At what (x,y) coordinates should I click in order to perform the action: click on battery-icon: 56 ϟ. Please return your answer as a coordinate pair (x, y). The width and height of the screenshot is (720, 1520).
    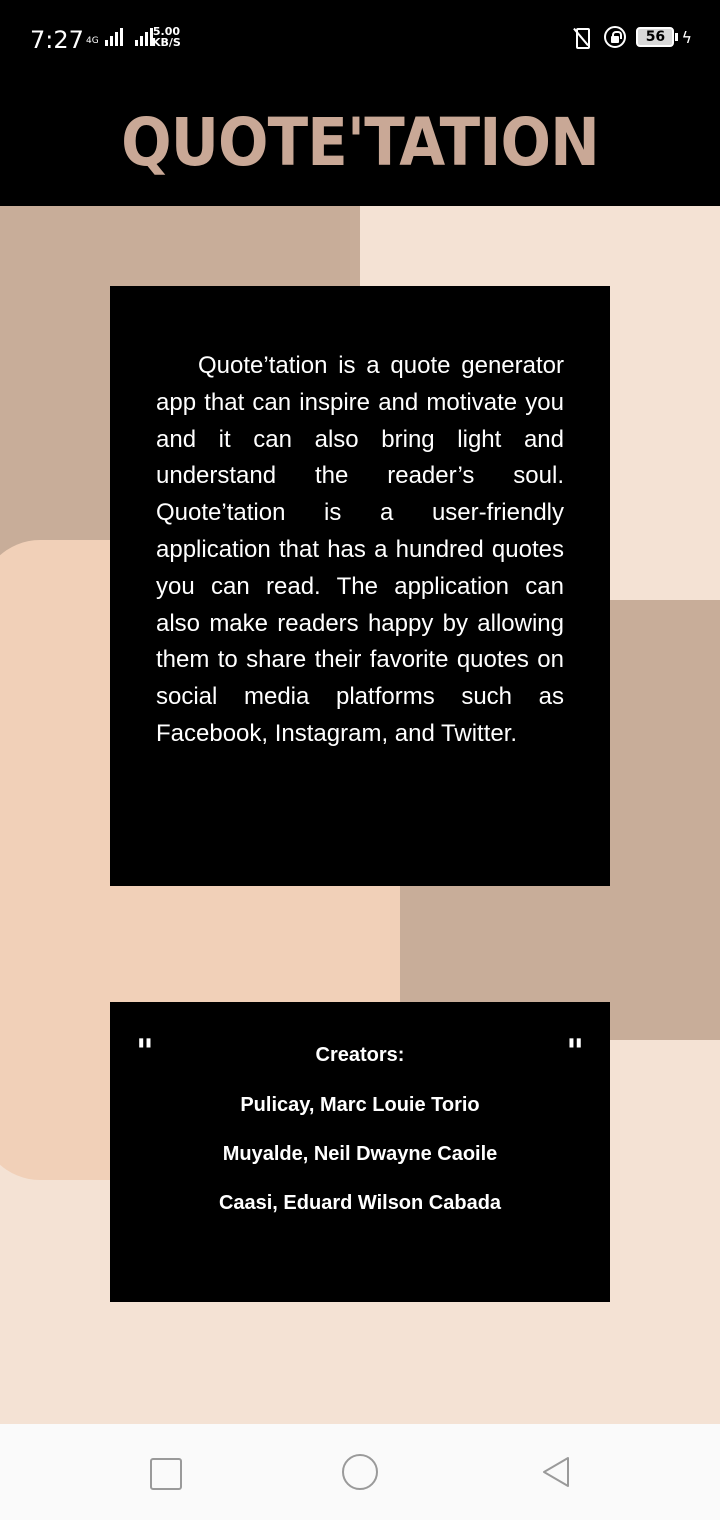
    Looking at the image, I should click on (664, 37).